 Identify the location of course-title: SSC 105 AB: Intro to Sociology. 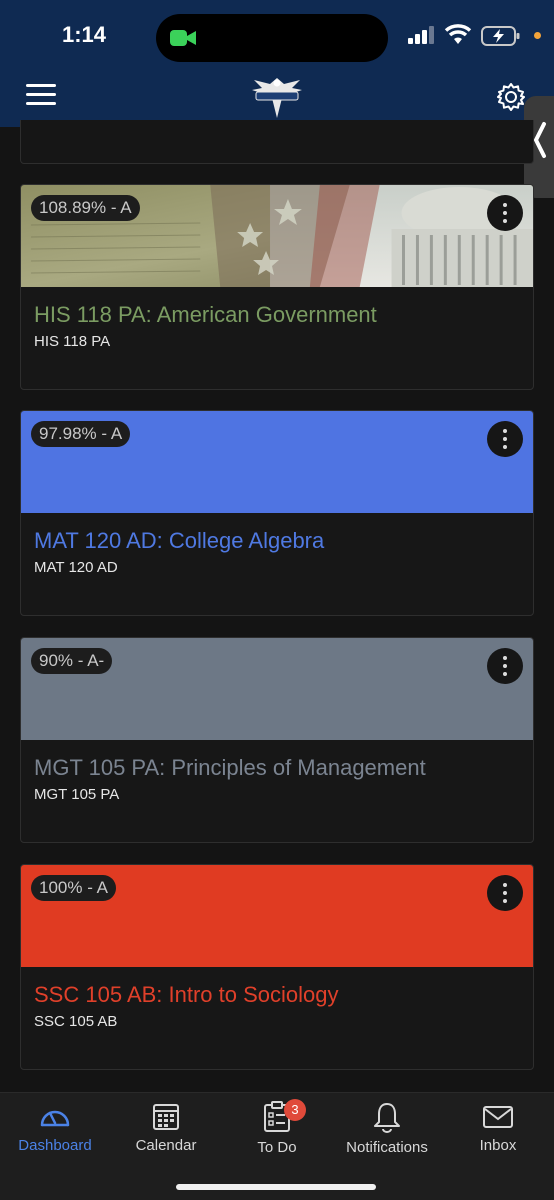
(186, 995).